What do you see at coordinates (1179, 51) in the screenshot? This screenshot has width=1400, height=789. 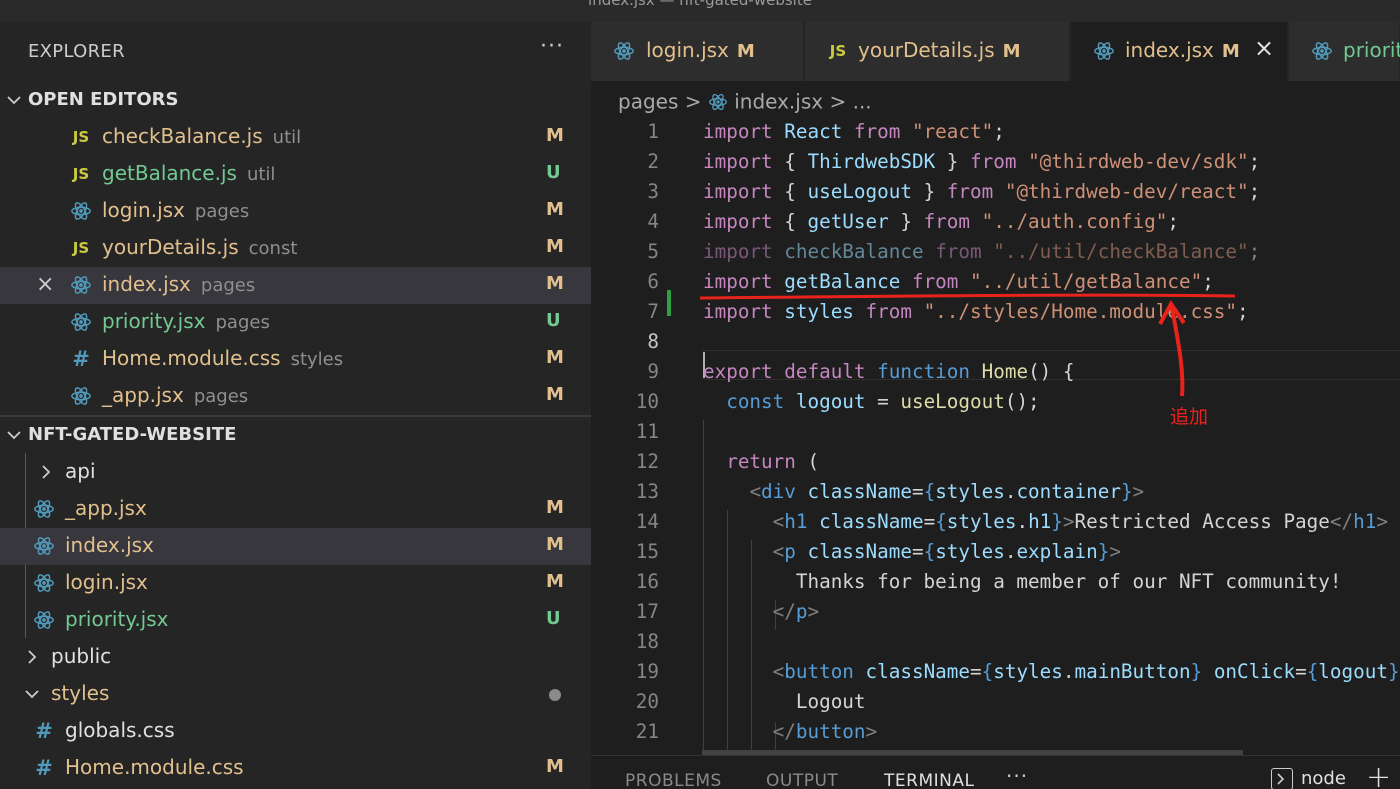 I see `tab-index: index.jsx M ×` at bounding box center [1179, 51].